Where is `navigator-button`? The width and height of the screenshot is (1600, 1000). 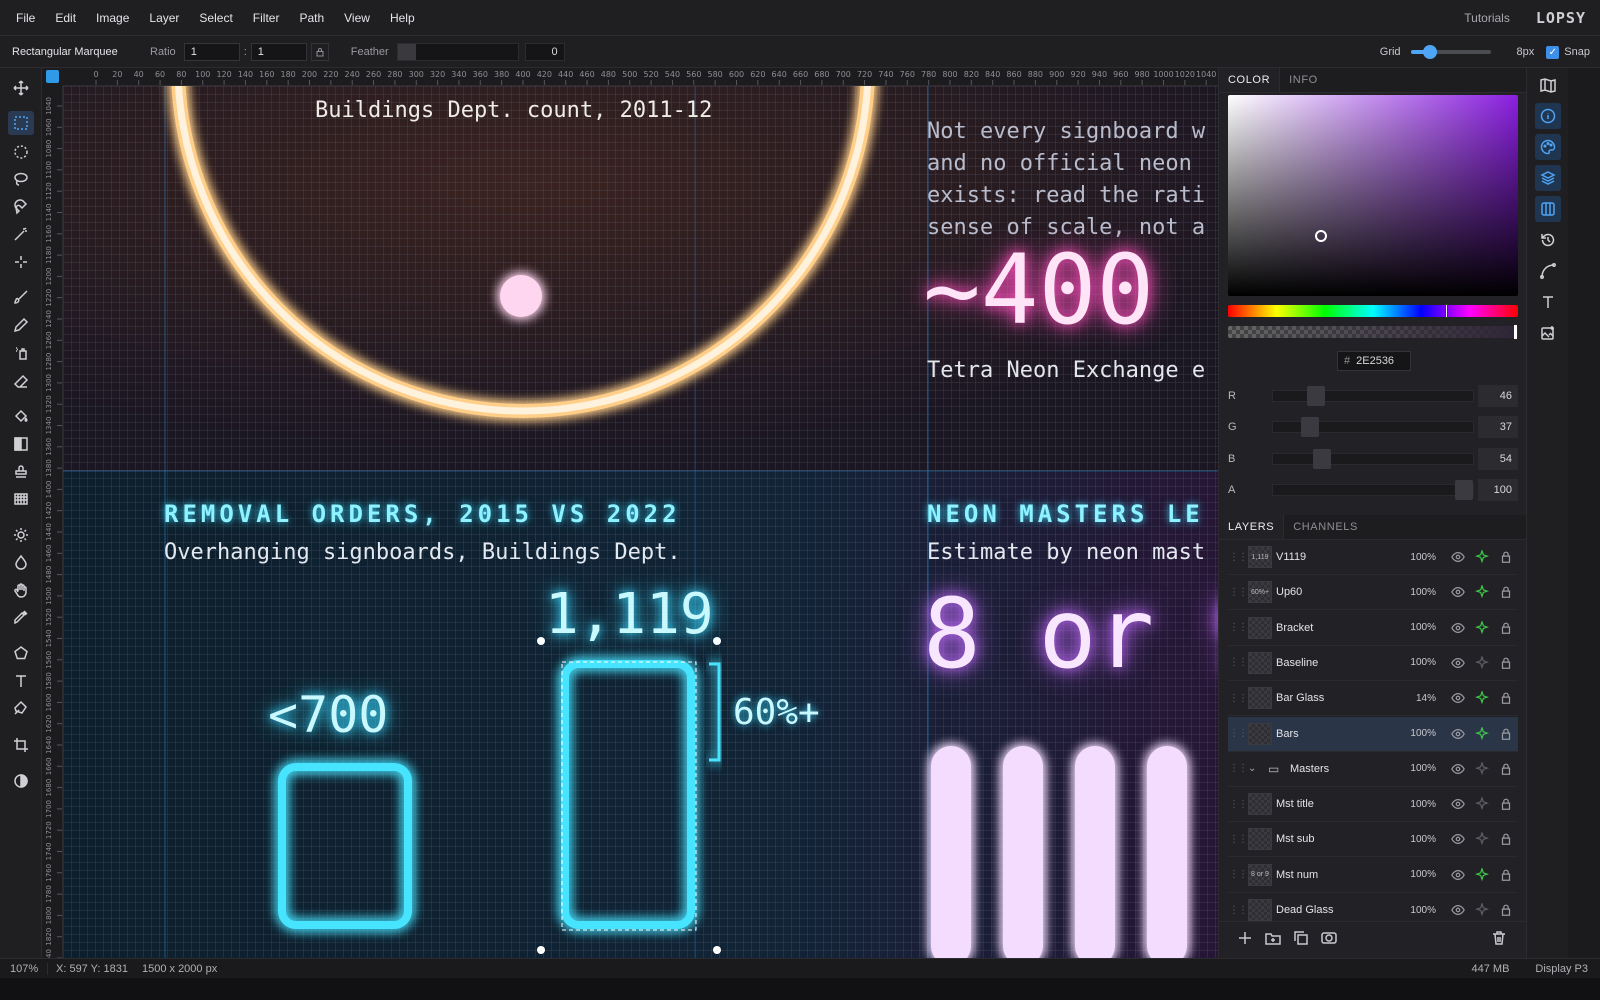
navigator-button is located at coordinates (1548, 85).